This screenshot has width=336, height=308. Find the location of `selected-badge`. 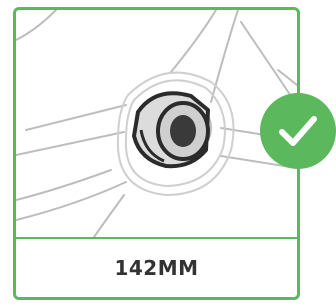

selected-badge is located at coordinates (298, 131).